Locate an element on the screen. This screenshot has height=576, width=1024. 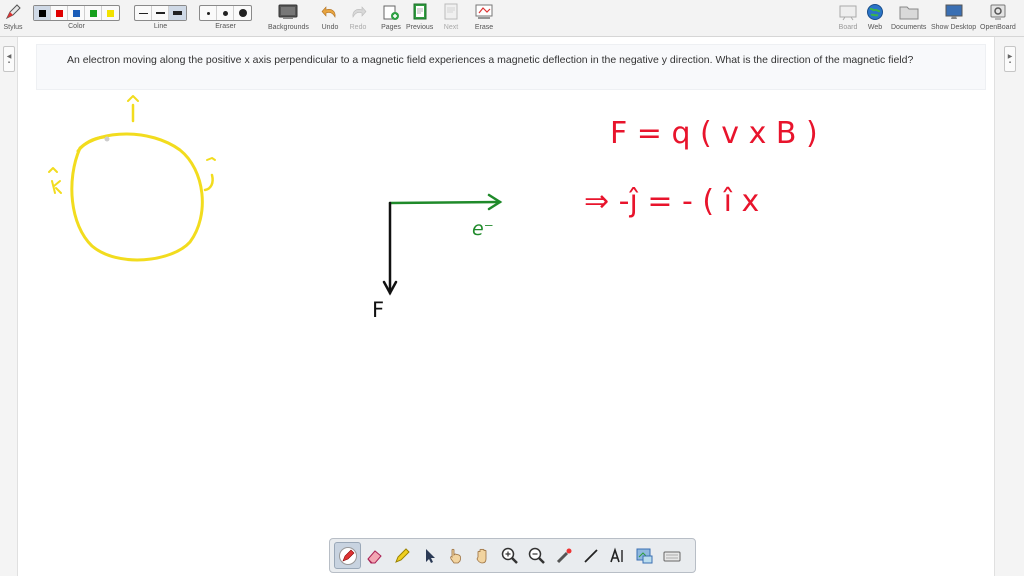
eraser-icon is located at coordinates (374, 556).